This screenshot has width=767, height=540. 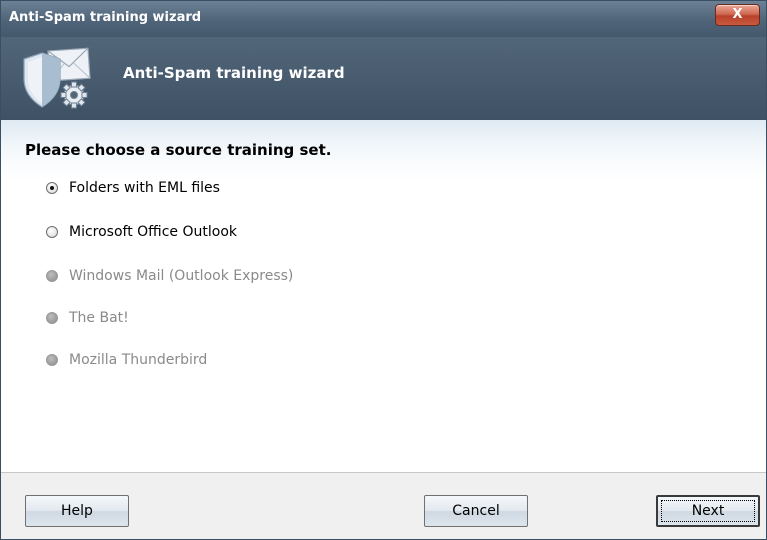 What do you see at coordinates (138, 360) in the screenshot?
I see `option-label: Mozilla Thunderbird` at bounding box center [138, 360].